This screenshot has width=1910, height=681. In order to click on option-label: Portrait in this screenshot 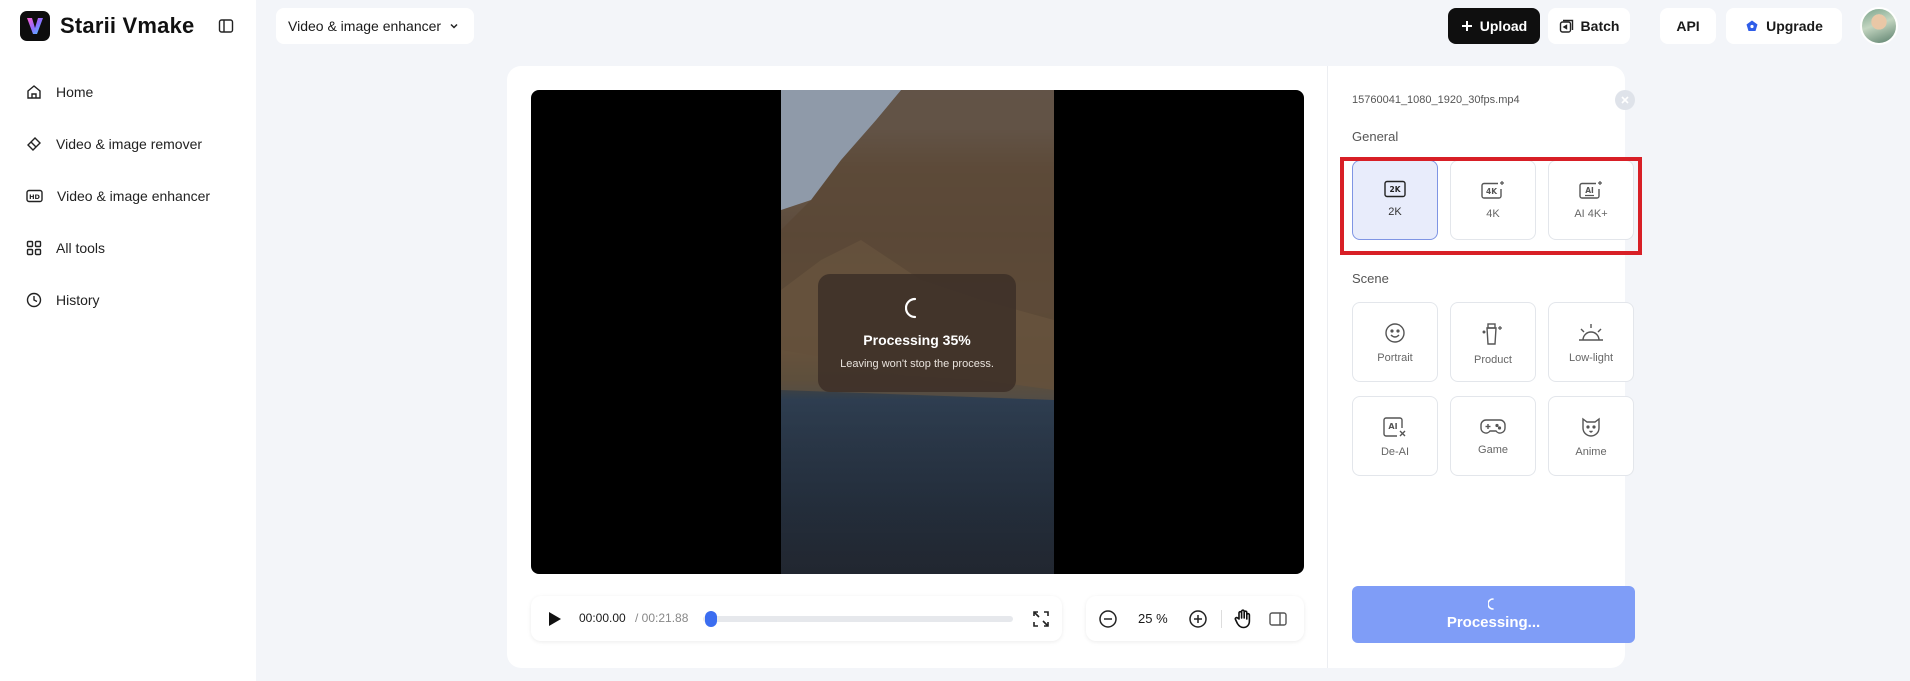, I will do `click(1395, 358)`.